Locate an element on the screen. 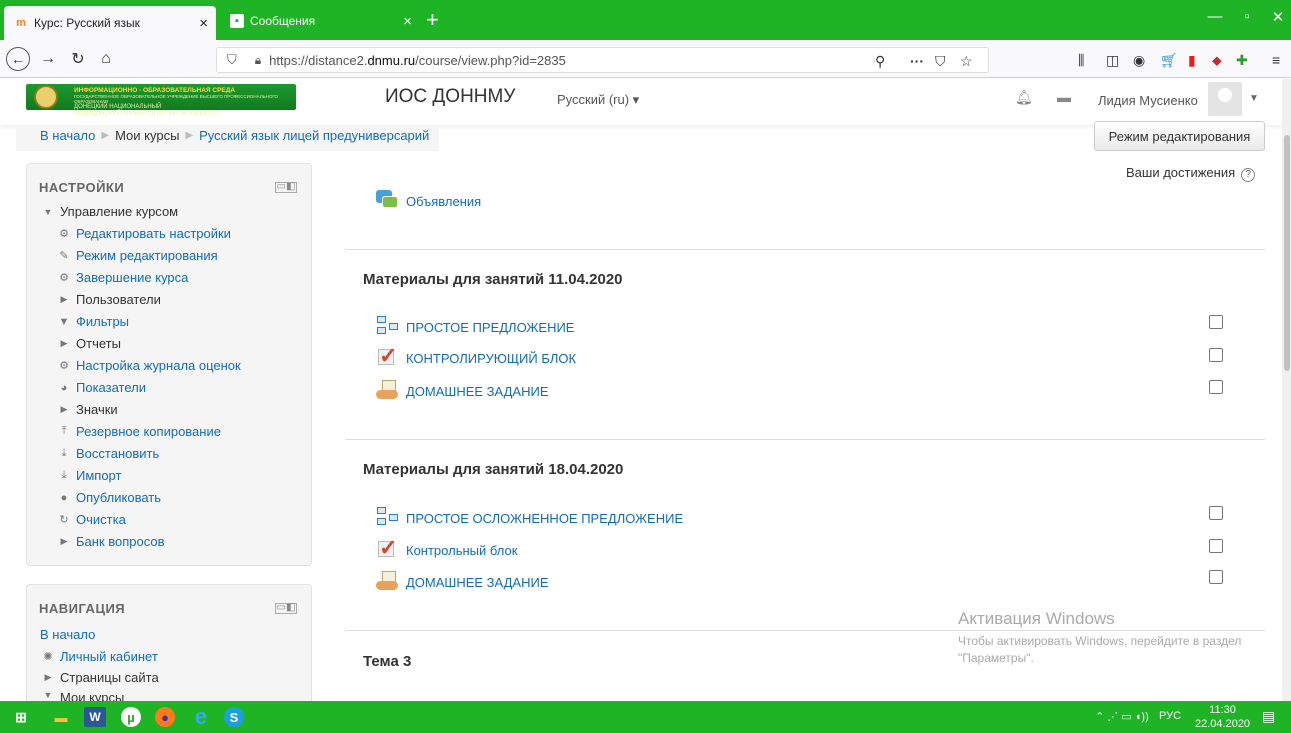  tab-messages: ▪ Сообщения × is located at coordinates (320, 21).